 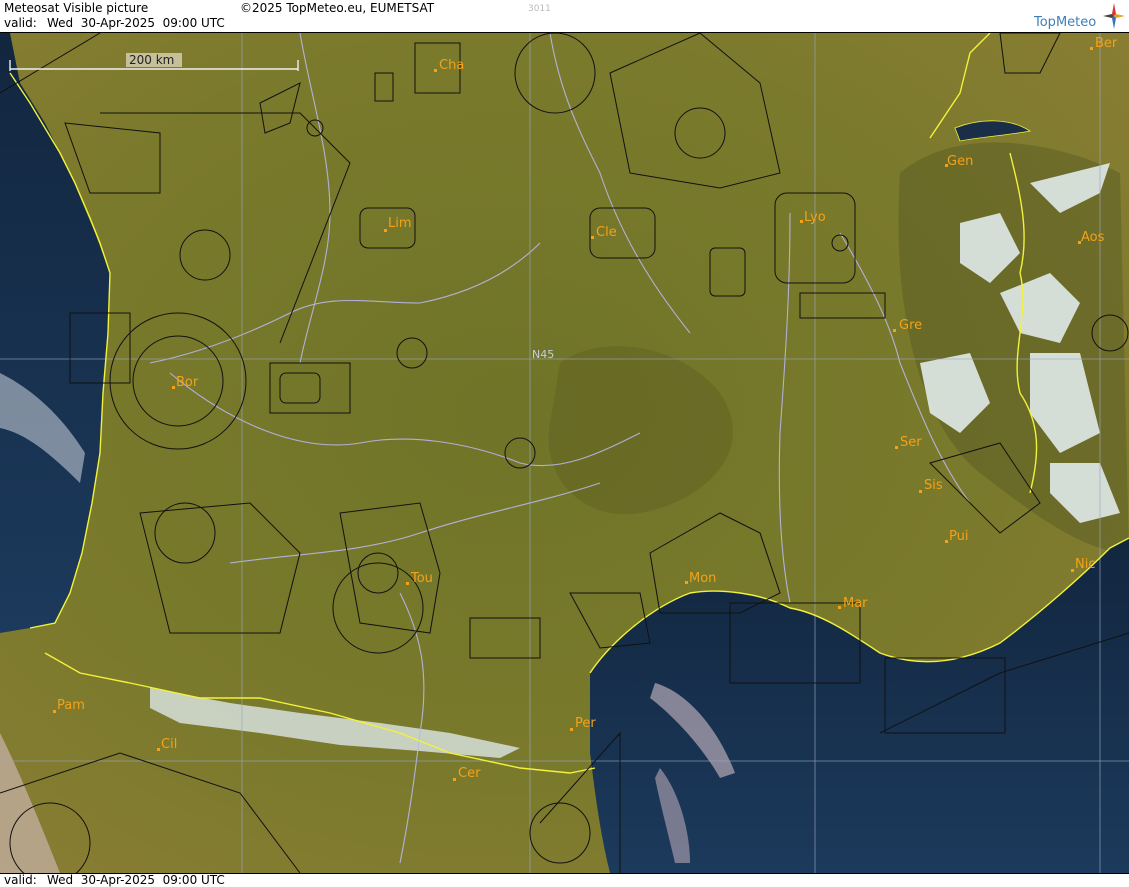 What do you see at coordinates (1114, 16) in the screenshot?
I see `compass-star-icon` at bounding box center [1114, 16].